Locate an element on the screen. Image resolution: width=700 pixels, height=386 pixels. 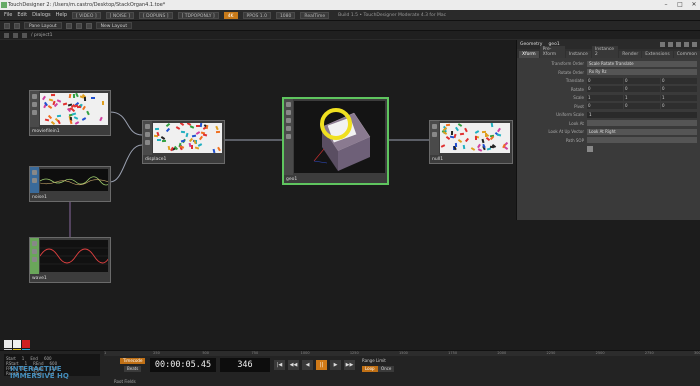
scale-z-field: 1 is located at coordinates (679, 97).